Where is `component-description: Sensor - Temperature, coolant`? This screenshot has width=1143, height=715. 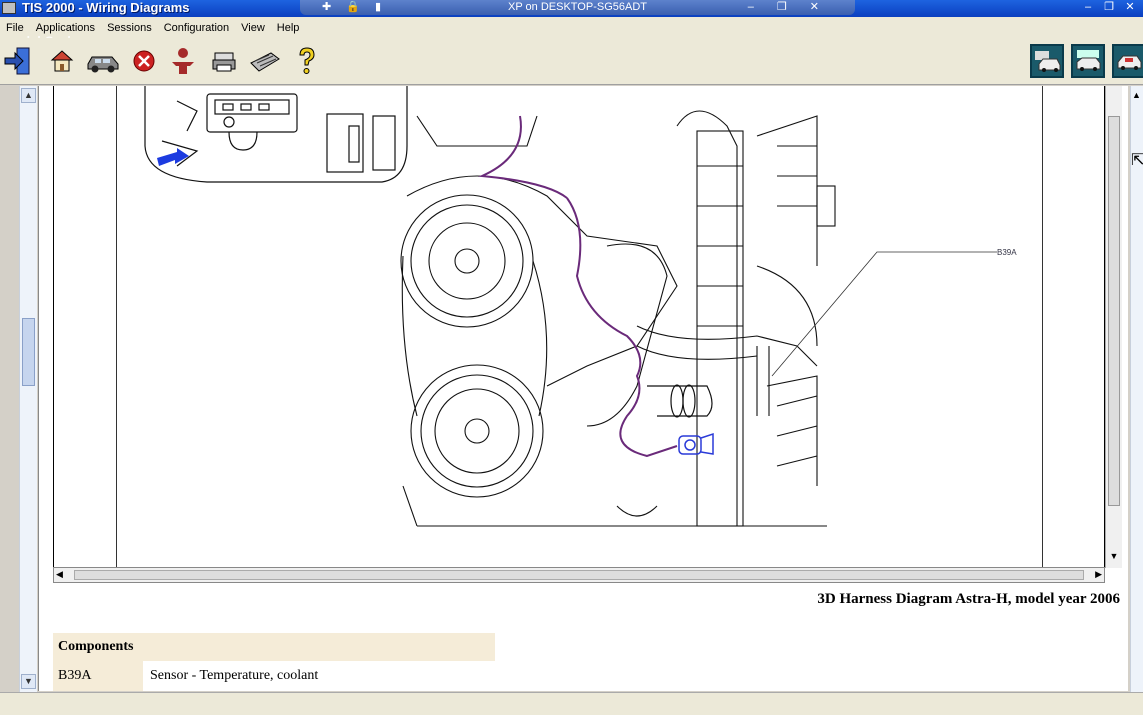 component-description: Sensor - Temperature, coolant is located at coordinates (234, 675).